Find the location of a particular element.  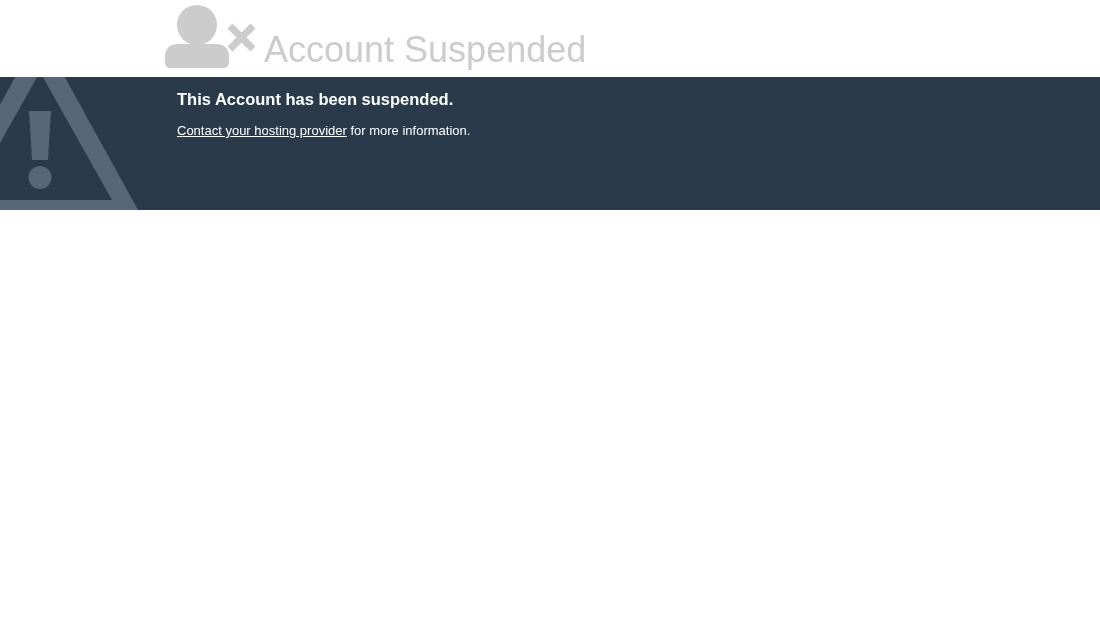

contact-message: Contact your hosting provider for more information. is located at coordinates (324, 131).